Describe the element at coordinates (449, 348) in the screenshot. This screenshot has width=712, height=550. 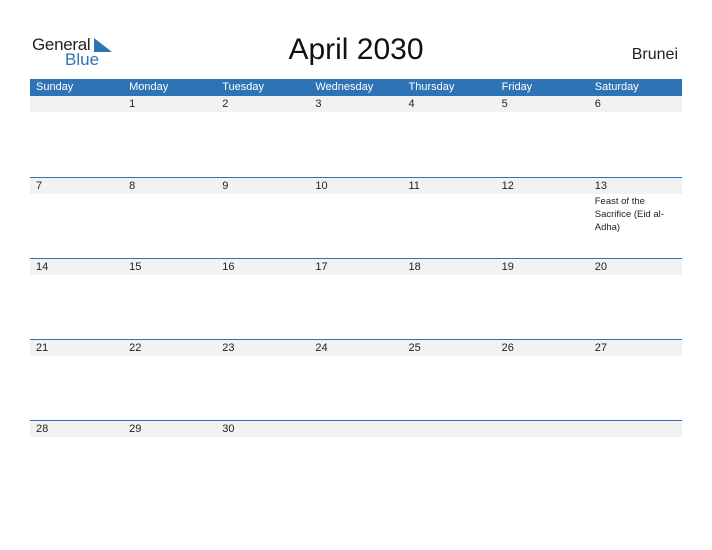
I see `day-cell: 25` at that location.